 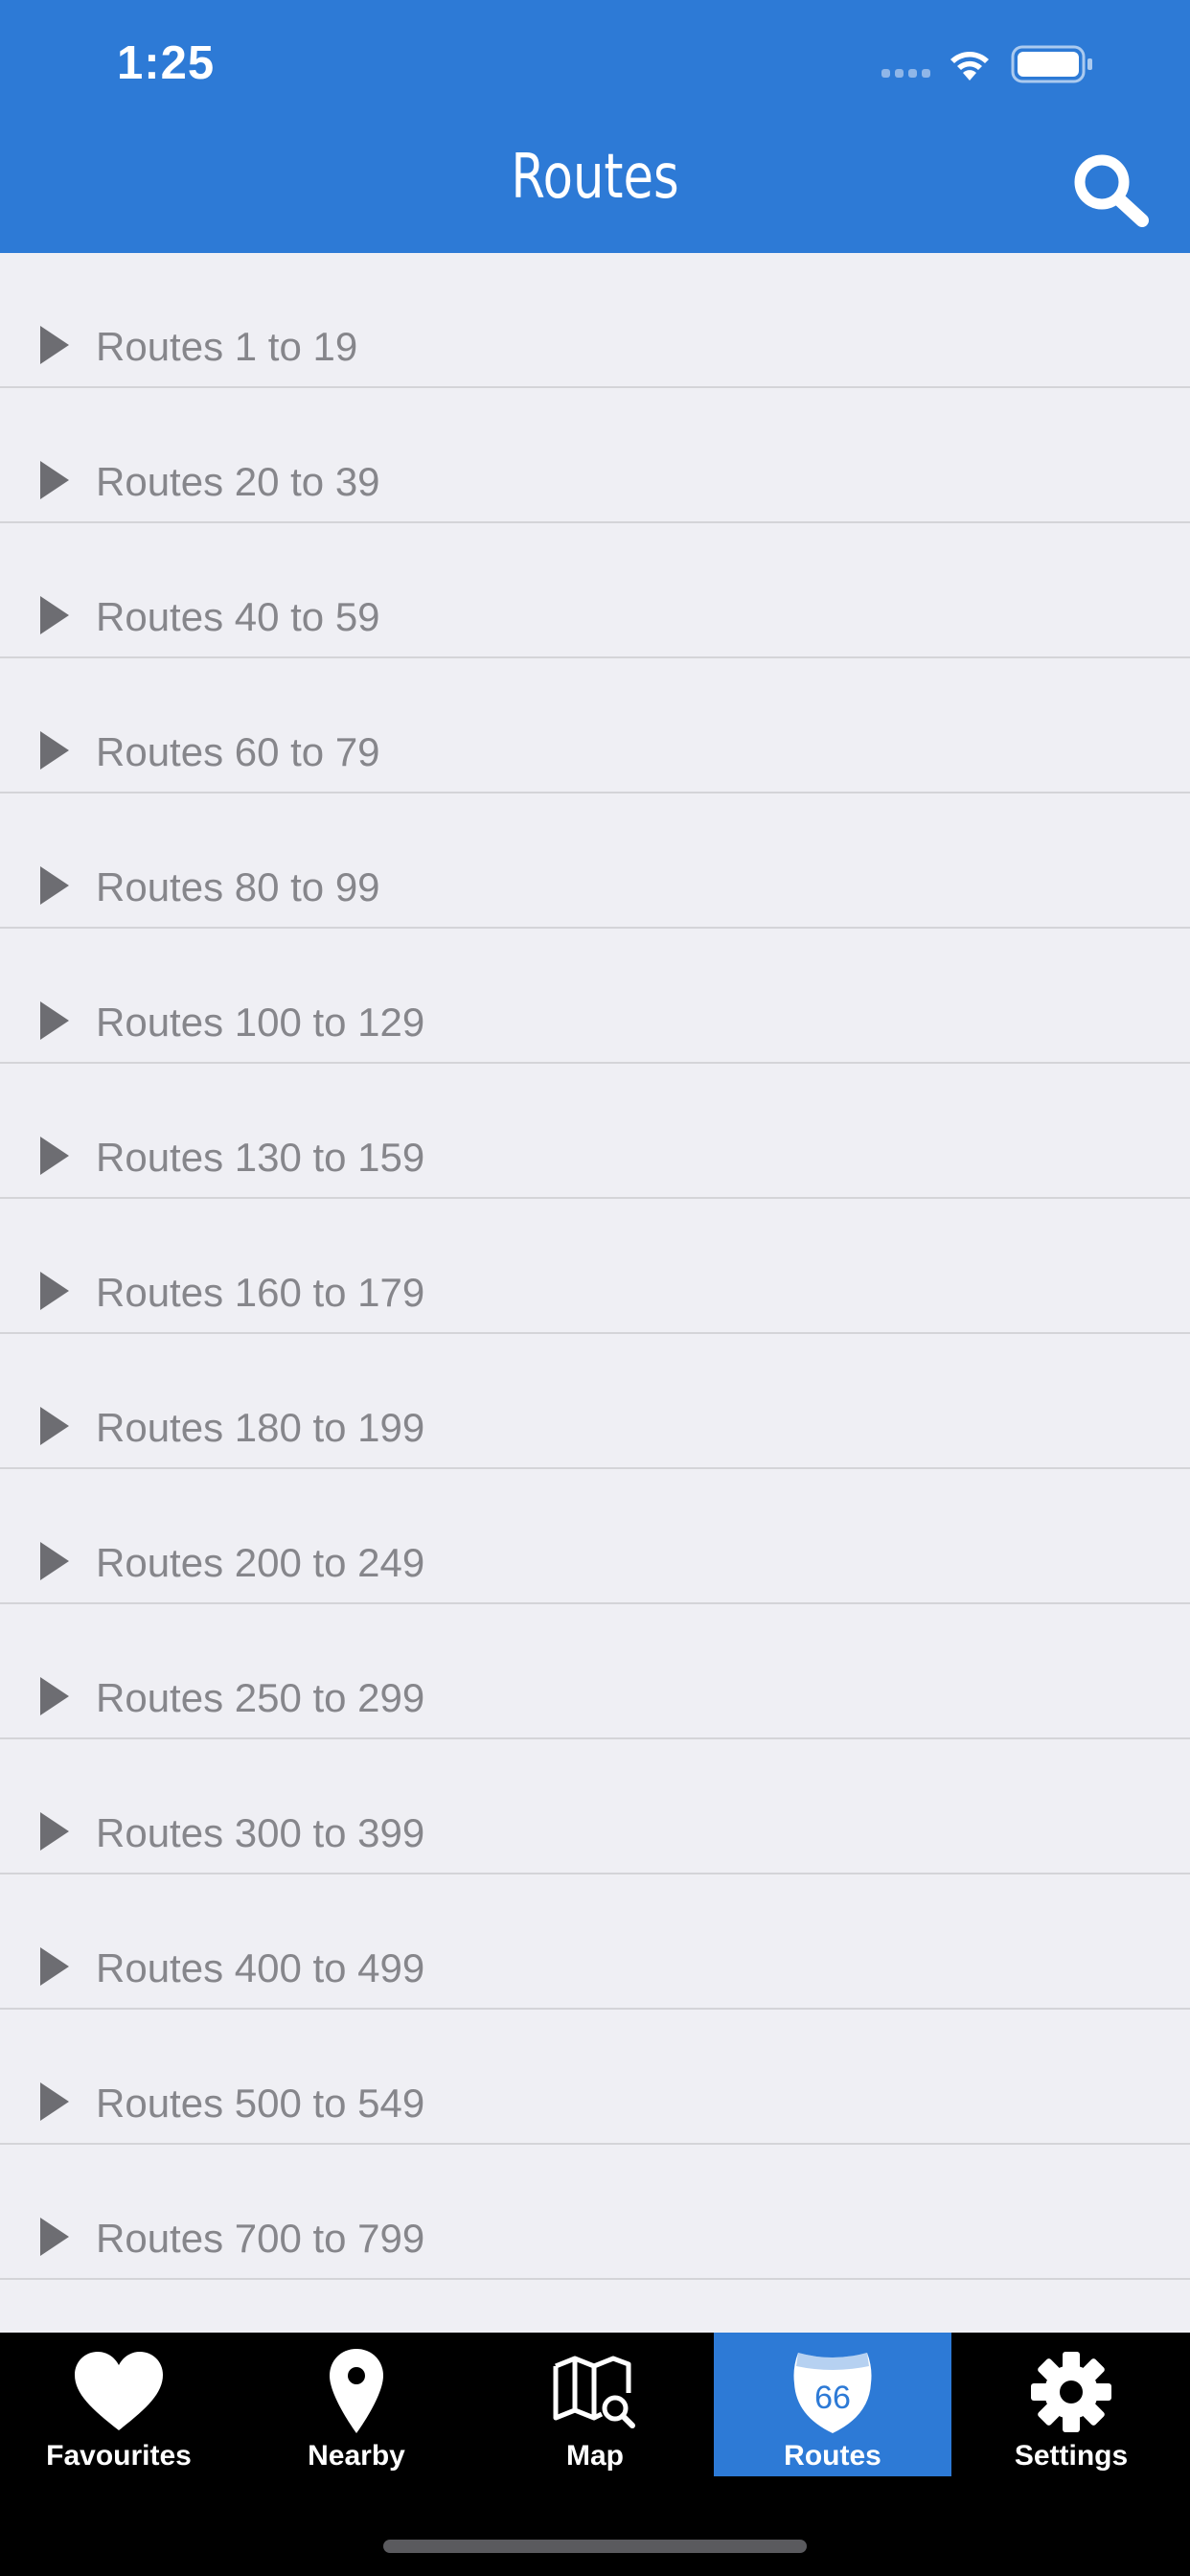 I want to click on home-indicator, so click(x=595, y=2546).